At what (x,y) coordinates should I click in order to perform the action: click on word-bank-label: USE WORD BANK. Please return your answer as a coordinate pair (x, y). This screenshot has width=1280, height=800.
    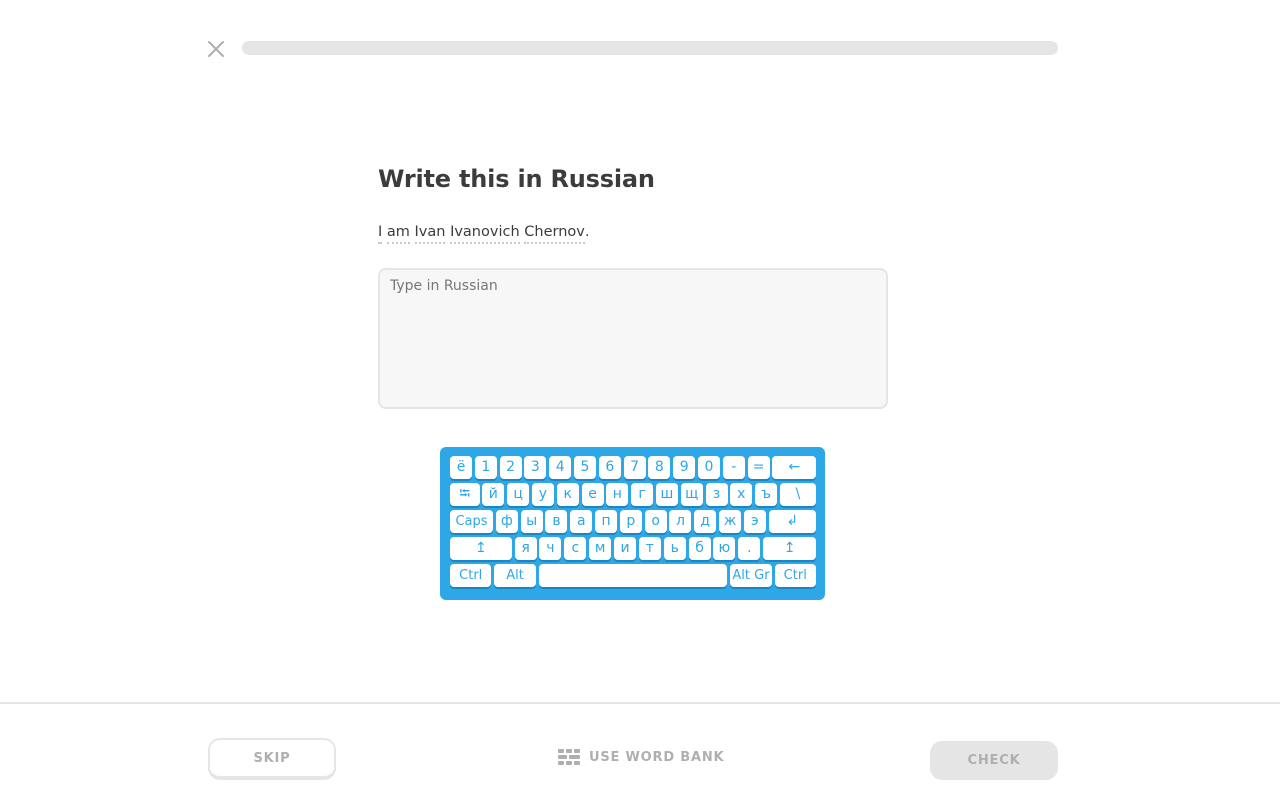
    Looking at the image, I should click on (657, 757).